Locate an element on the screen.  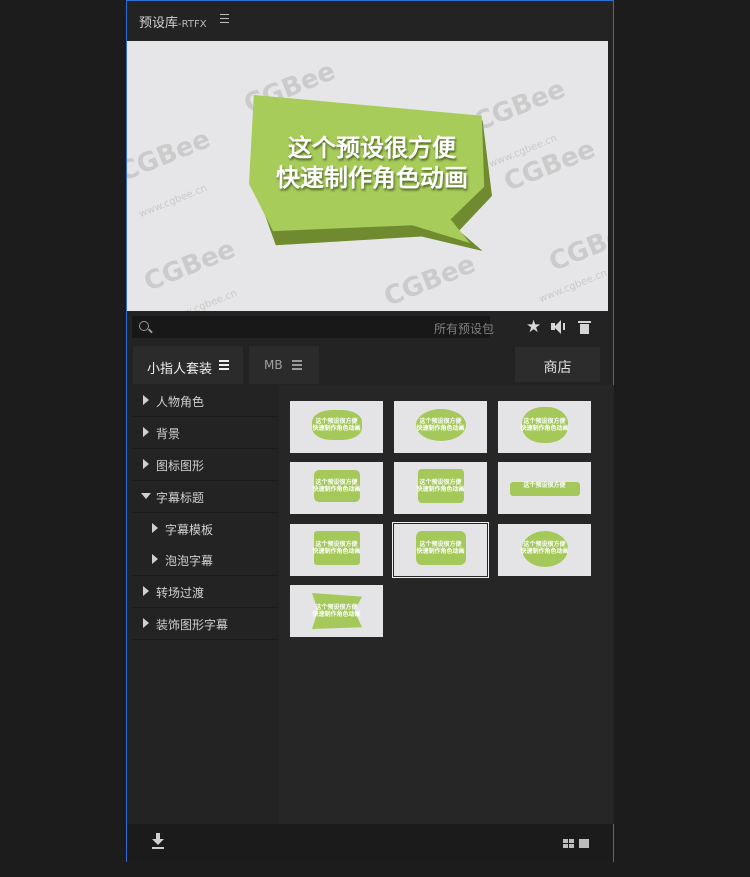
tab-mb: MB is located at coordinates (284, 365).